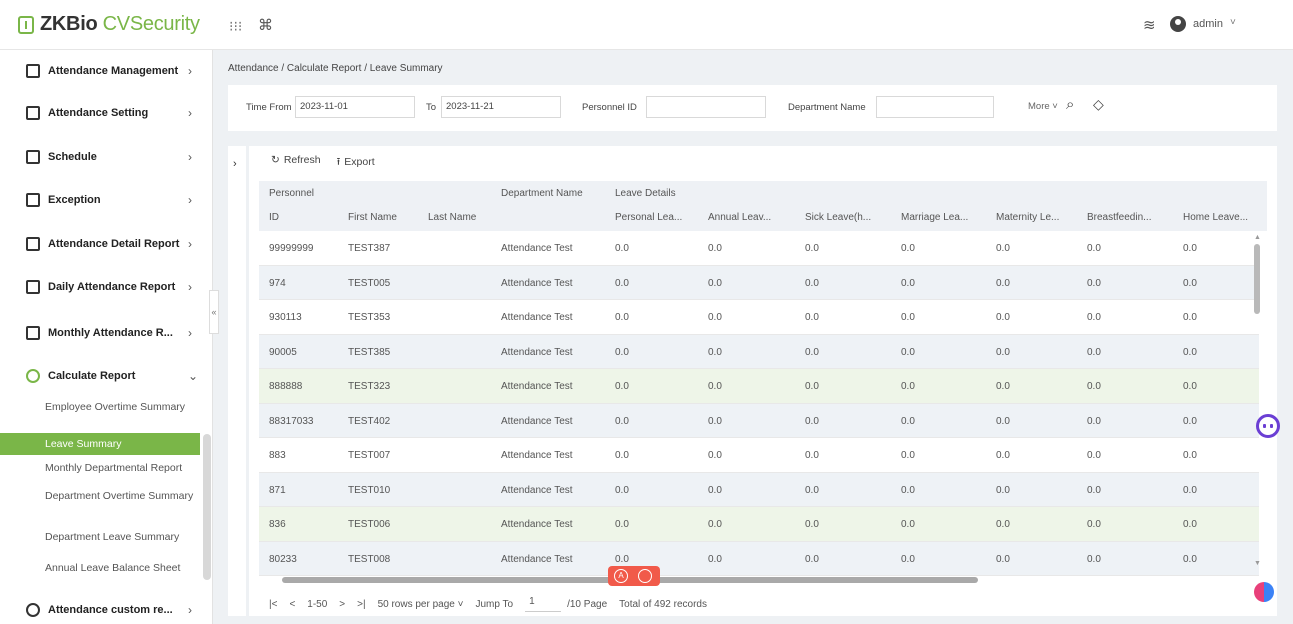  Describe the element at coordinates (1098, 104) in the screenshot. I see `clear-filter-icon: ◇` at that location.